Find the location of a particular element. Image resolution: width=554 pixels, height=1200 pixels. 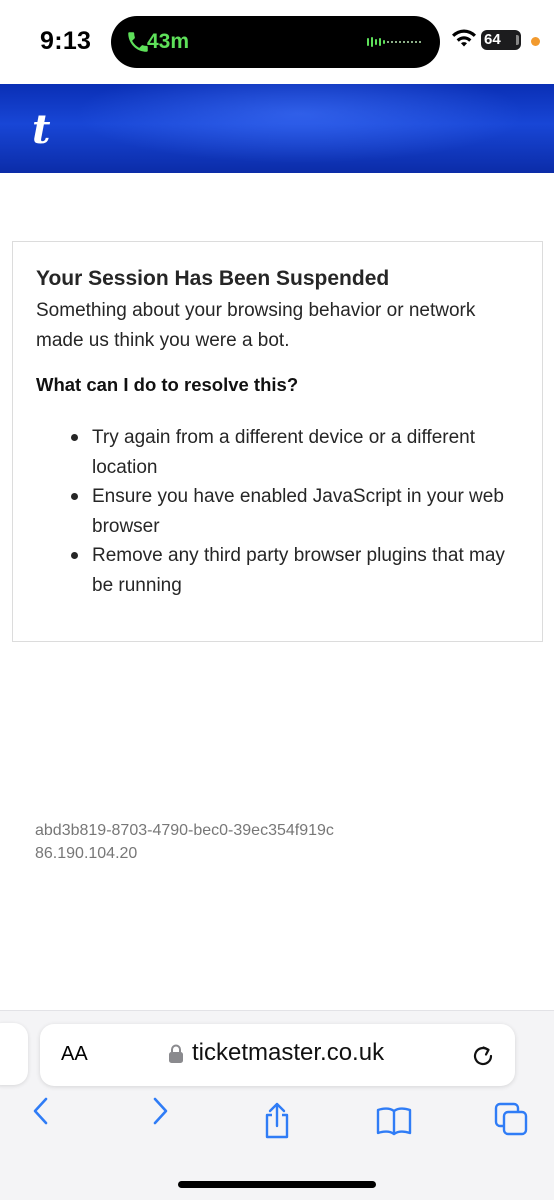

wifi-icon is located at coordinates (464, 38).